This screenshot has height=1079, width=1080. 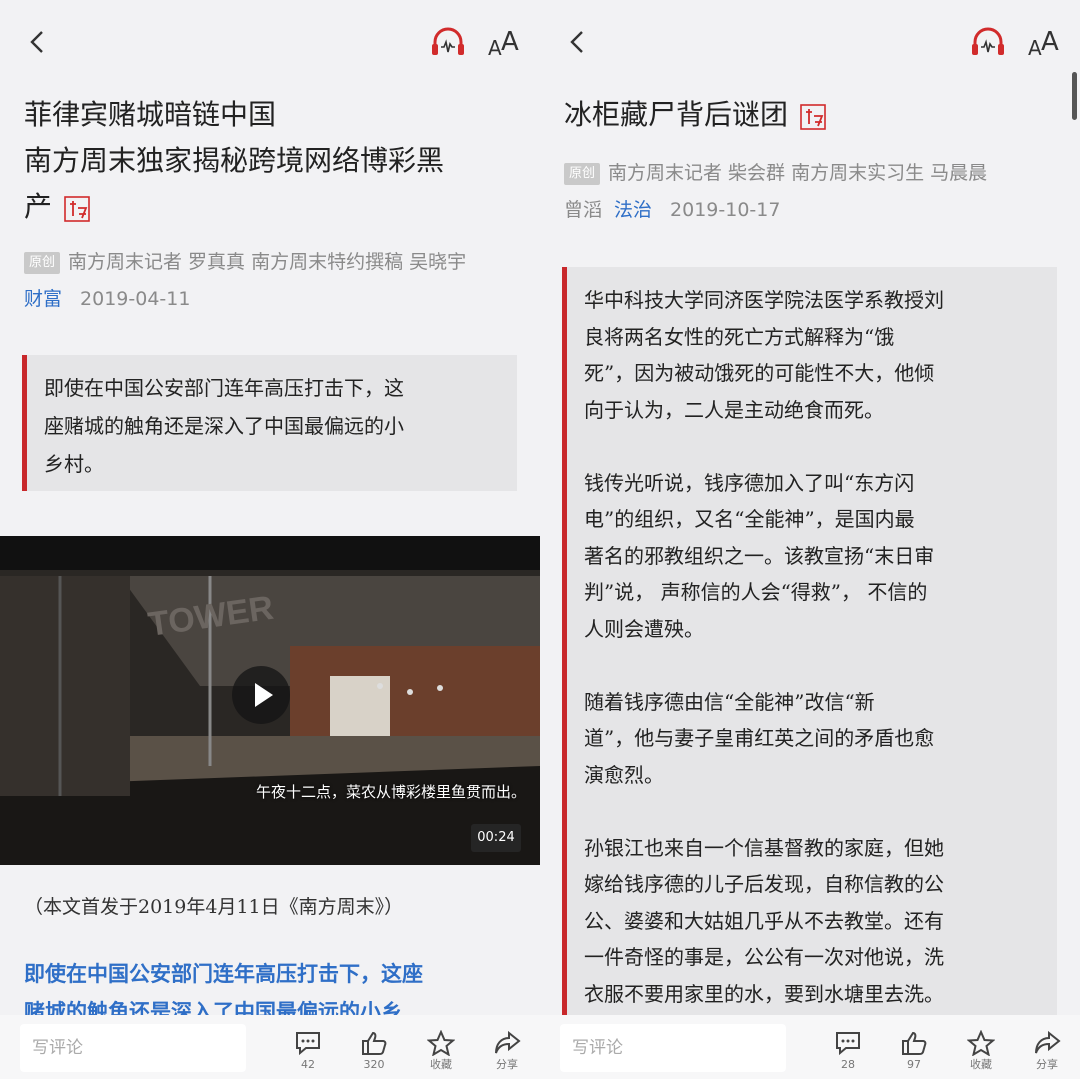 I want to click on source-note: （本文首发于2019年4月11日《南方周末》）, so click(x=214, y=907).